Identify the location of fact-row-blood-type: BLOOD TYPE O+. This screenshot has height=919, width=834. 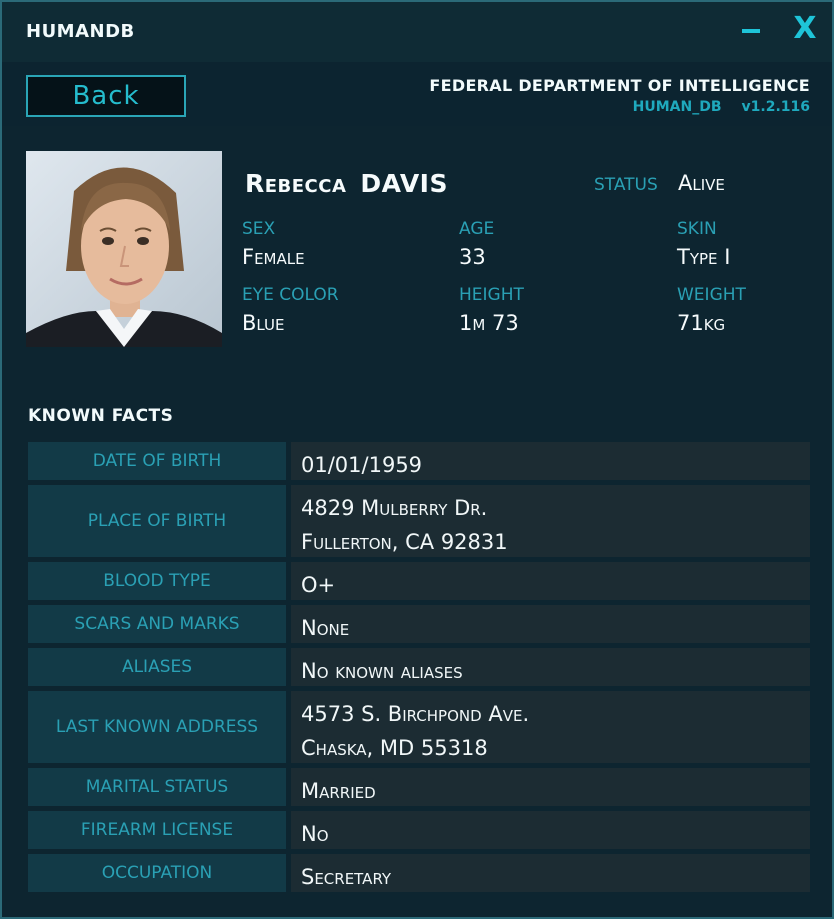
(419, 581).